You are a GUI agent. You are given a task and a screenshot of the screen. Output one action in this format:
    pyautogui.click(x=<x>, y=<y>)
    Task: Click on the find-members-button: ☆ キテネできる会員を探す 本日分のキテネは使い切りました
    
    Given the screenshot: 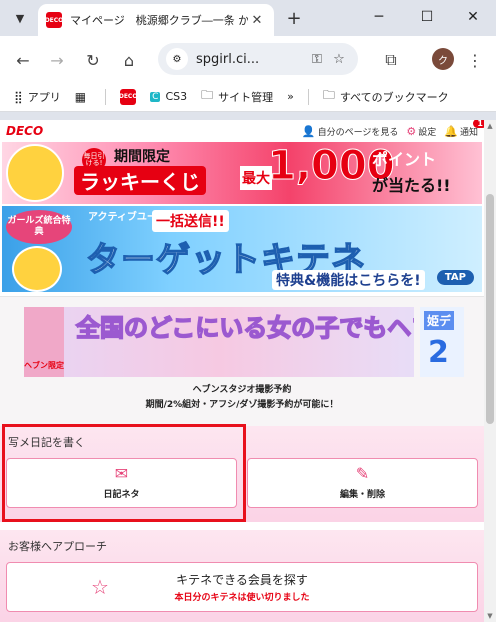 What is the action you would take?
    pyautogui.click(x=242, y=587)
    